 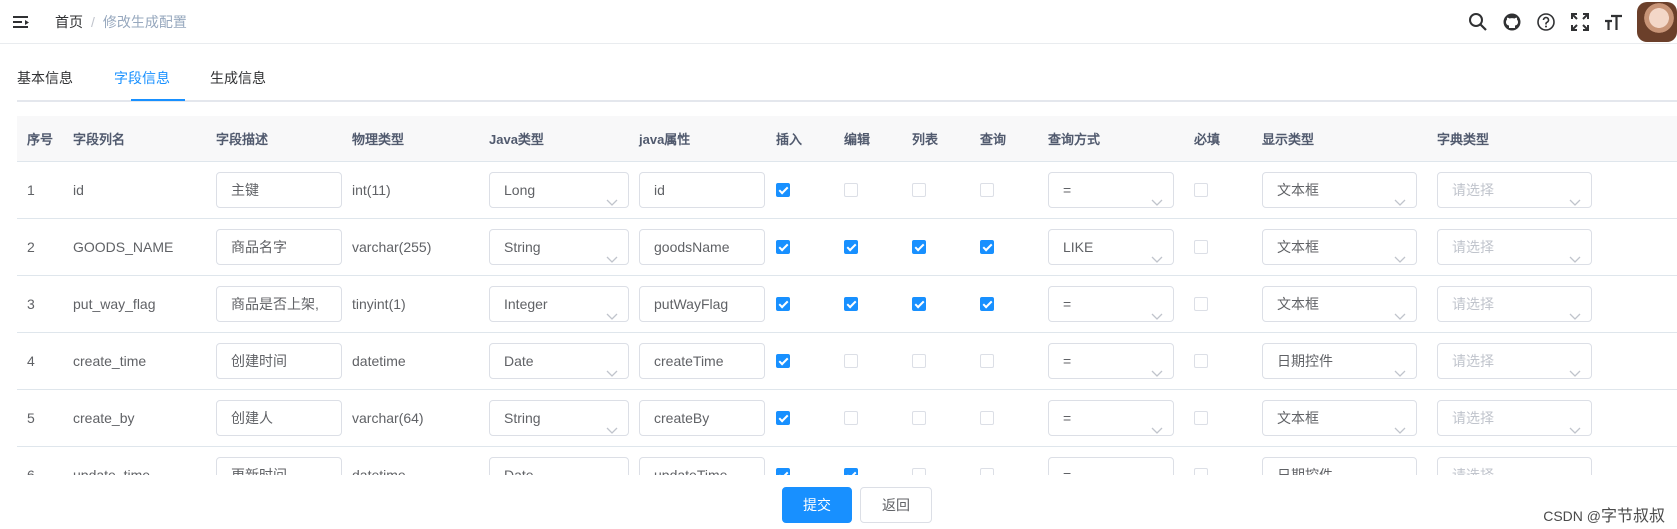 I want to click on java-property-input: createBy, so click(x=702, y=417).